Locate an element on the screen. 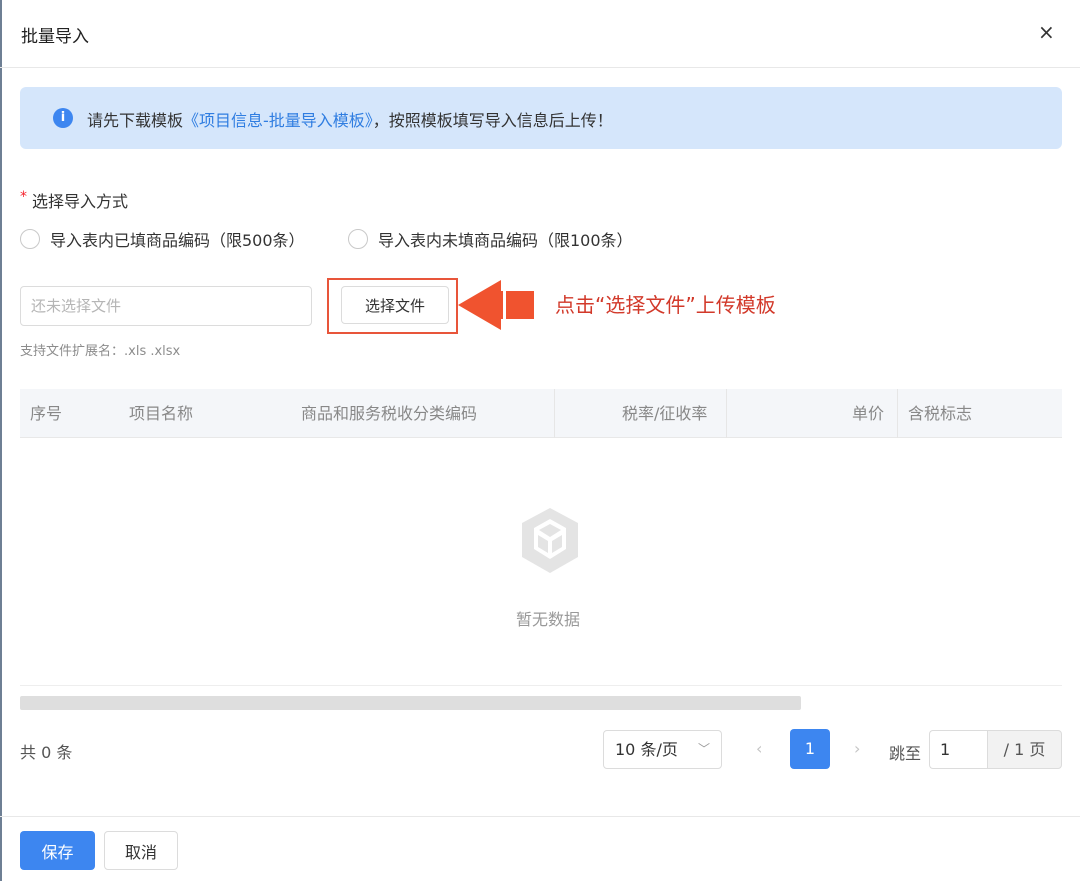 This screenshot has width=1080, height=881. save-button: 保存 is located at coordinates (57, 850).